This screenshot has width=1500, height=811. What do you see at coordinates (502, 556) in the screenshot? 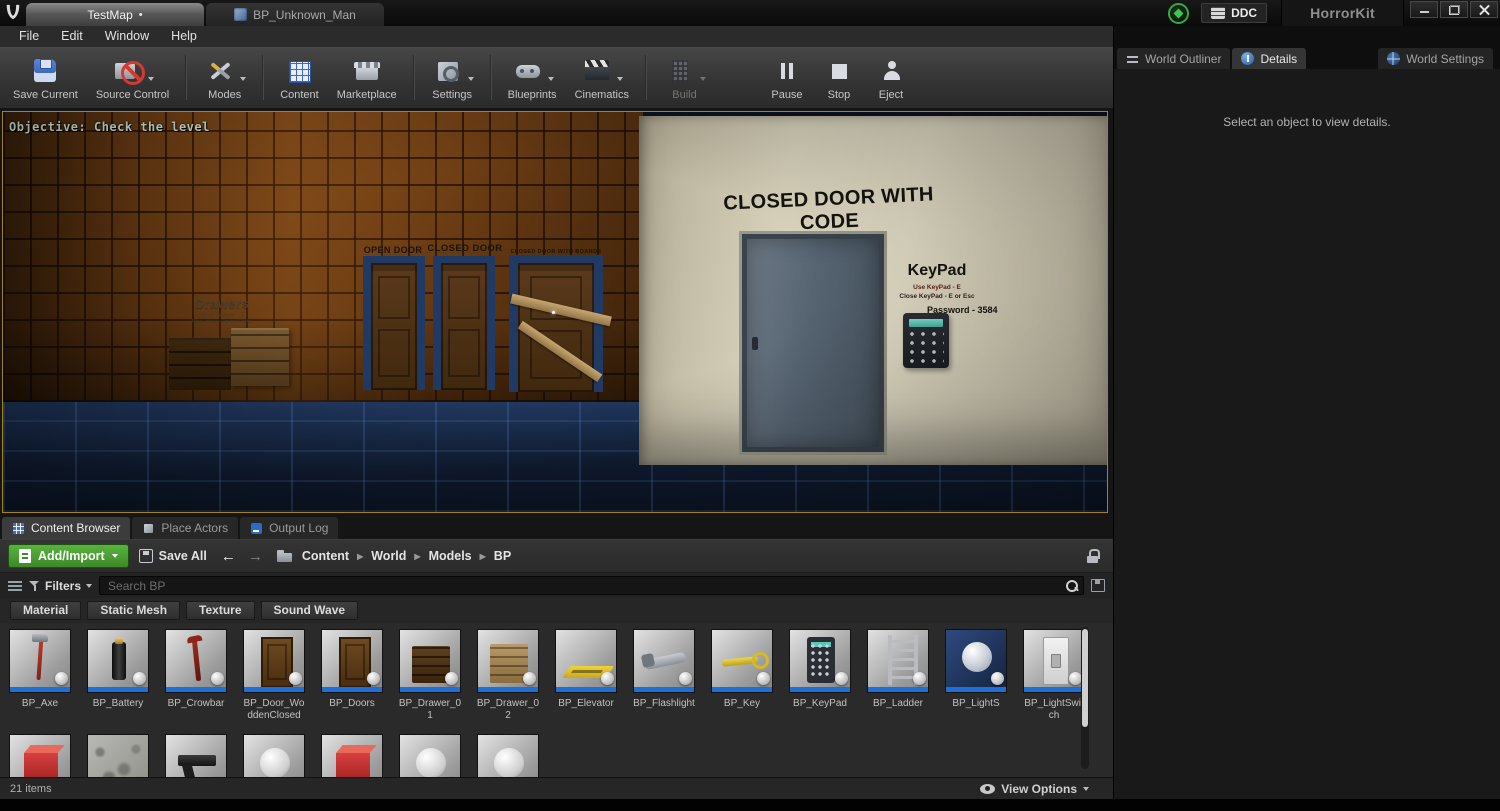
I see `breadcrumb-bp: BP` at bounding box center [502, 556].